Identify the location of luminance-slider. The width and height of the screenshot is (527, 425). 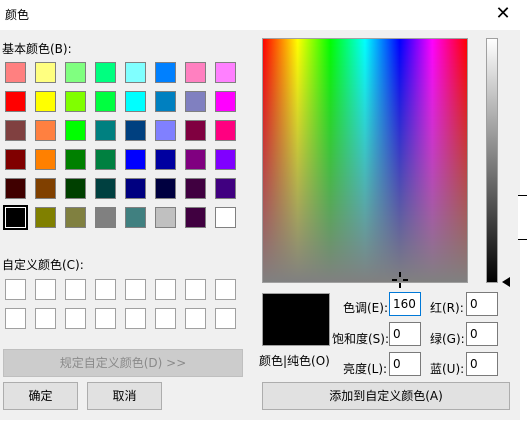
(492, 160).